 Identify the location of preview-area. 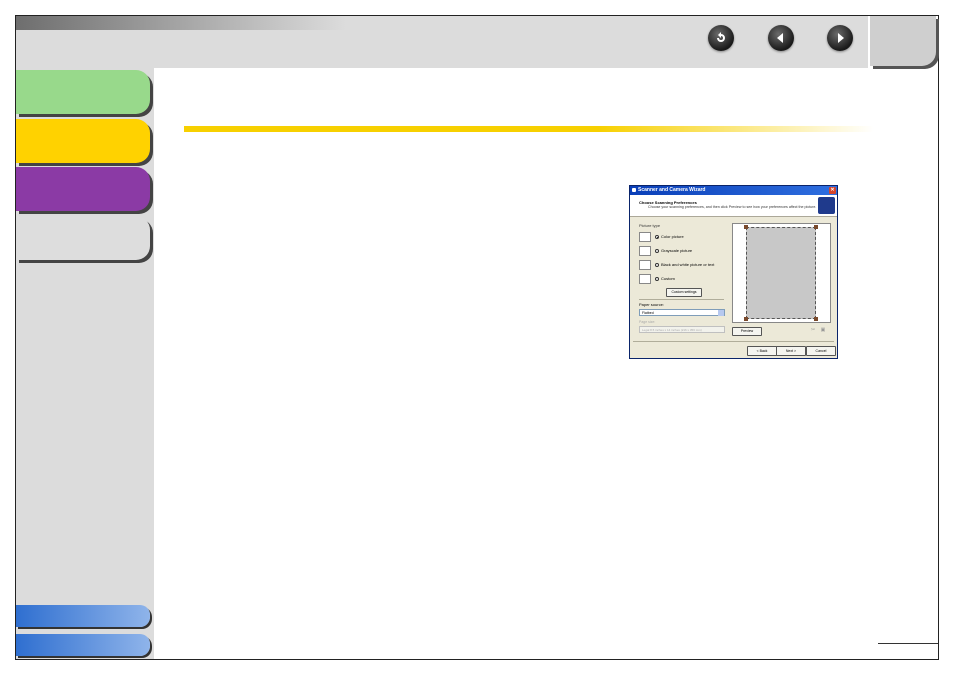
(781, 273).